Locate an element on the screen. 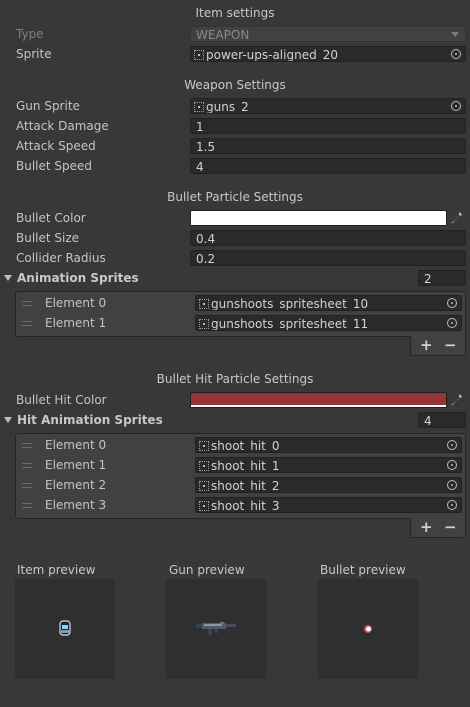  gun-sprite-field: guns_2 is located at coordinates (328, 106).